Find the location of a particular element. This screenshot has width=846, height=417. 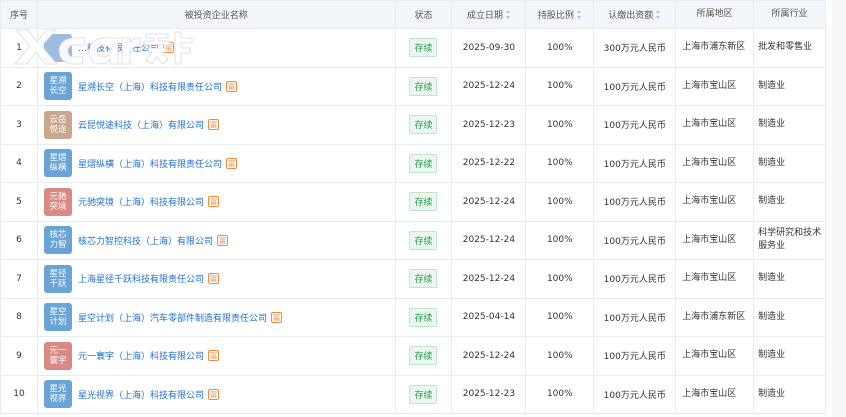

company-link: 上海星径千跃科技有限责任公司 is located at coordinates (141, 278).